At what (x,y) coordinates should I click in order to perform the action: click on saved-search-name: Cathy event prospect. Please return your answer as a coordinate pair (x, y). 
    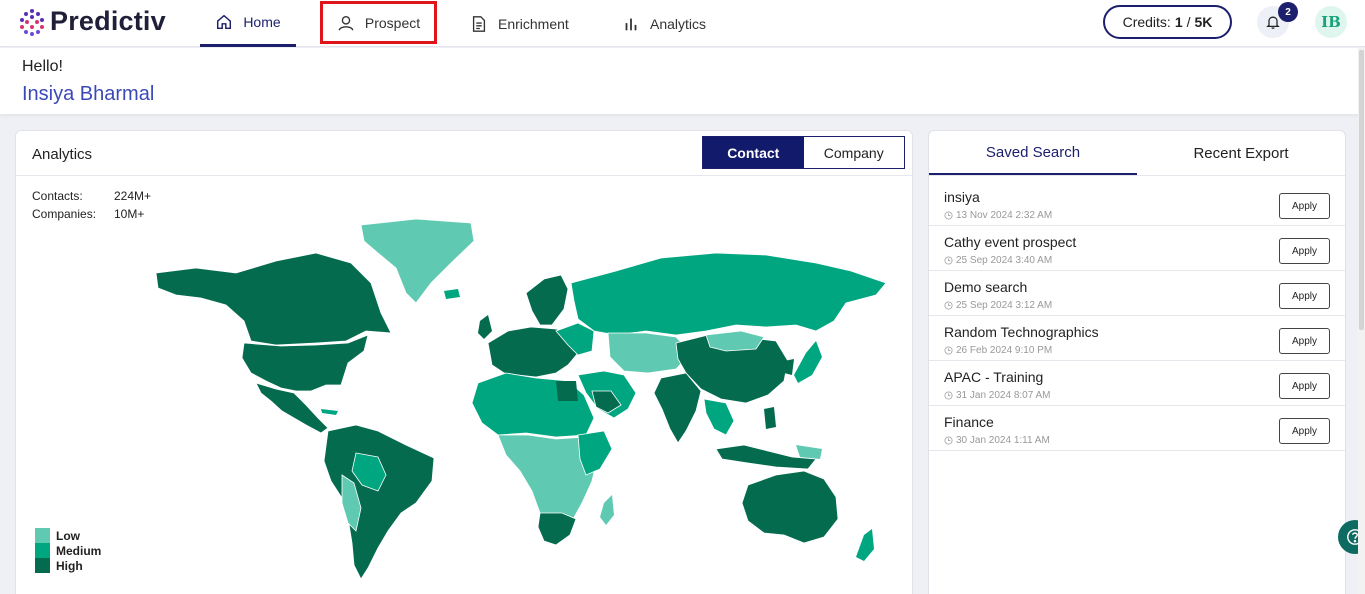
    Looking at the image, I should click on (1010, 242).